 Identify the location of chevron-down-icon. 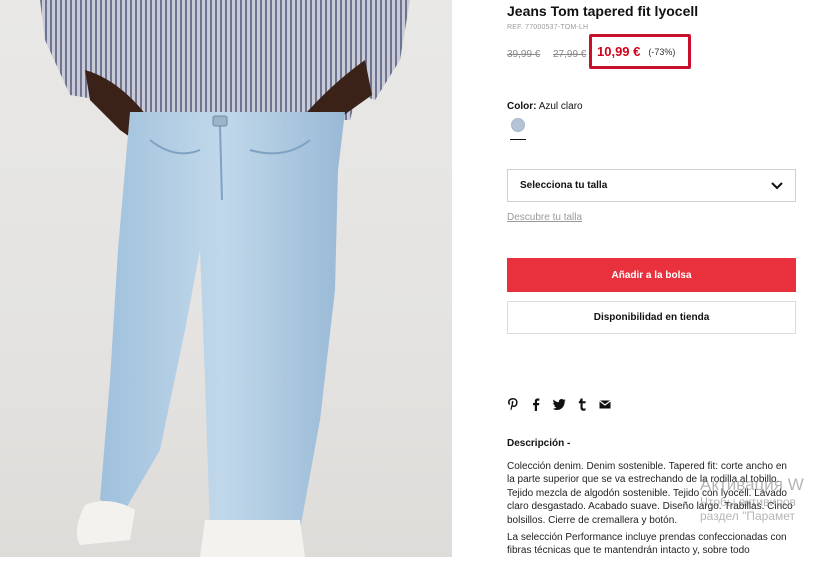
(777, 186).